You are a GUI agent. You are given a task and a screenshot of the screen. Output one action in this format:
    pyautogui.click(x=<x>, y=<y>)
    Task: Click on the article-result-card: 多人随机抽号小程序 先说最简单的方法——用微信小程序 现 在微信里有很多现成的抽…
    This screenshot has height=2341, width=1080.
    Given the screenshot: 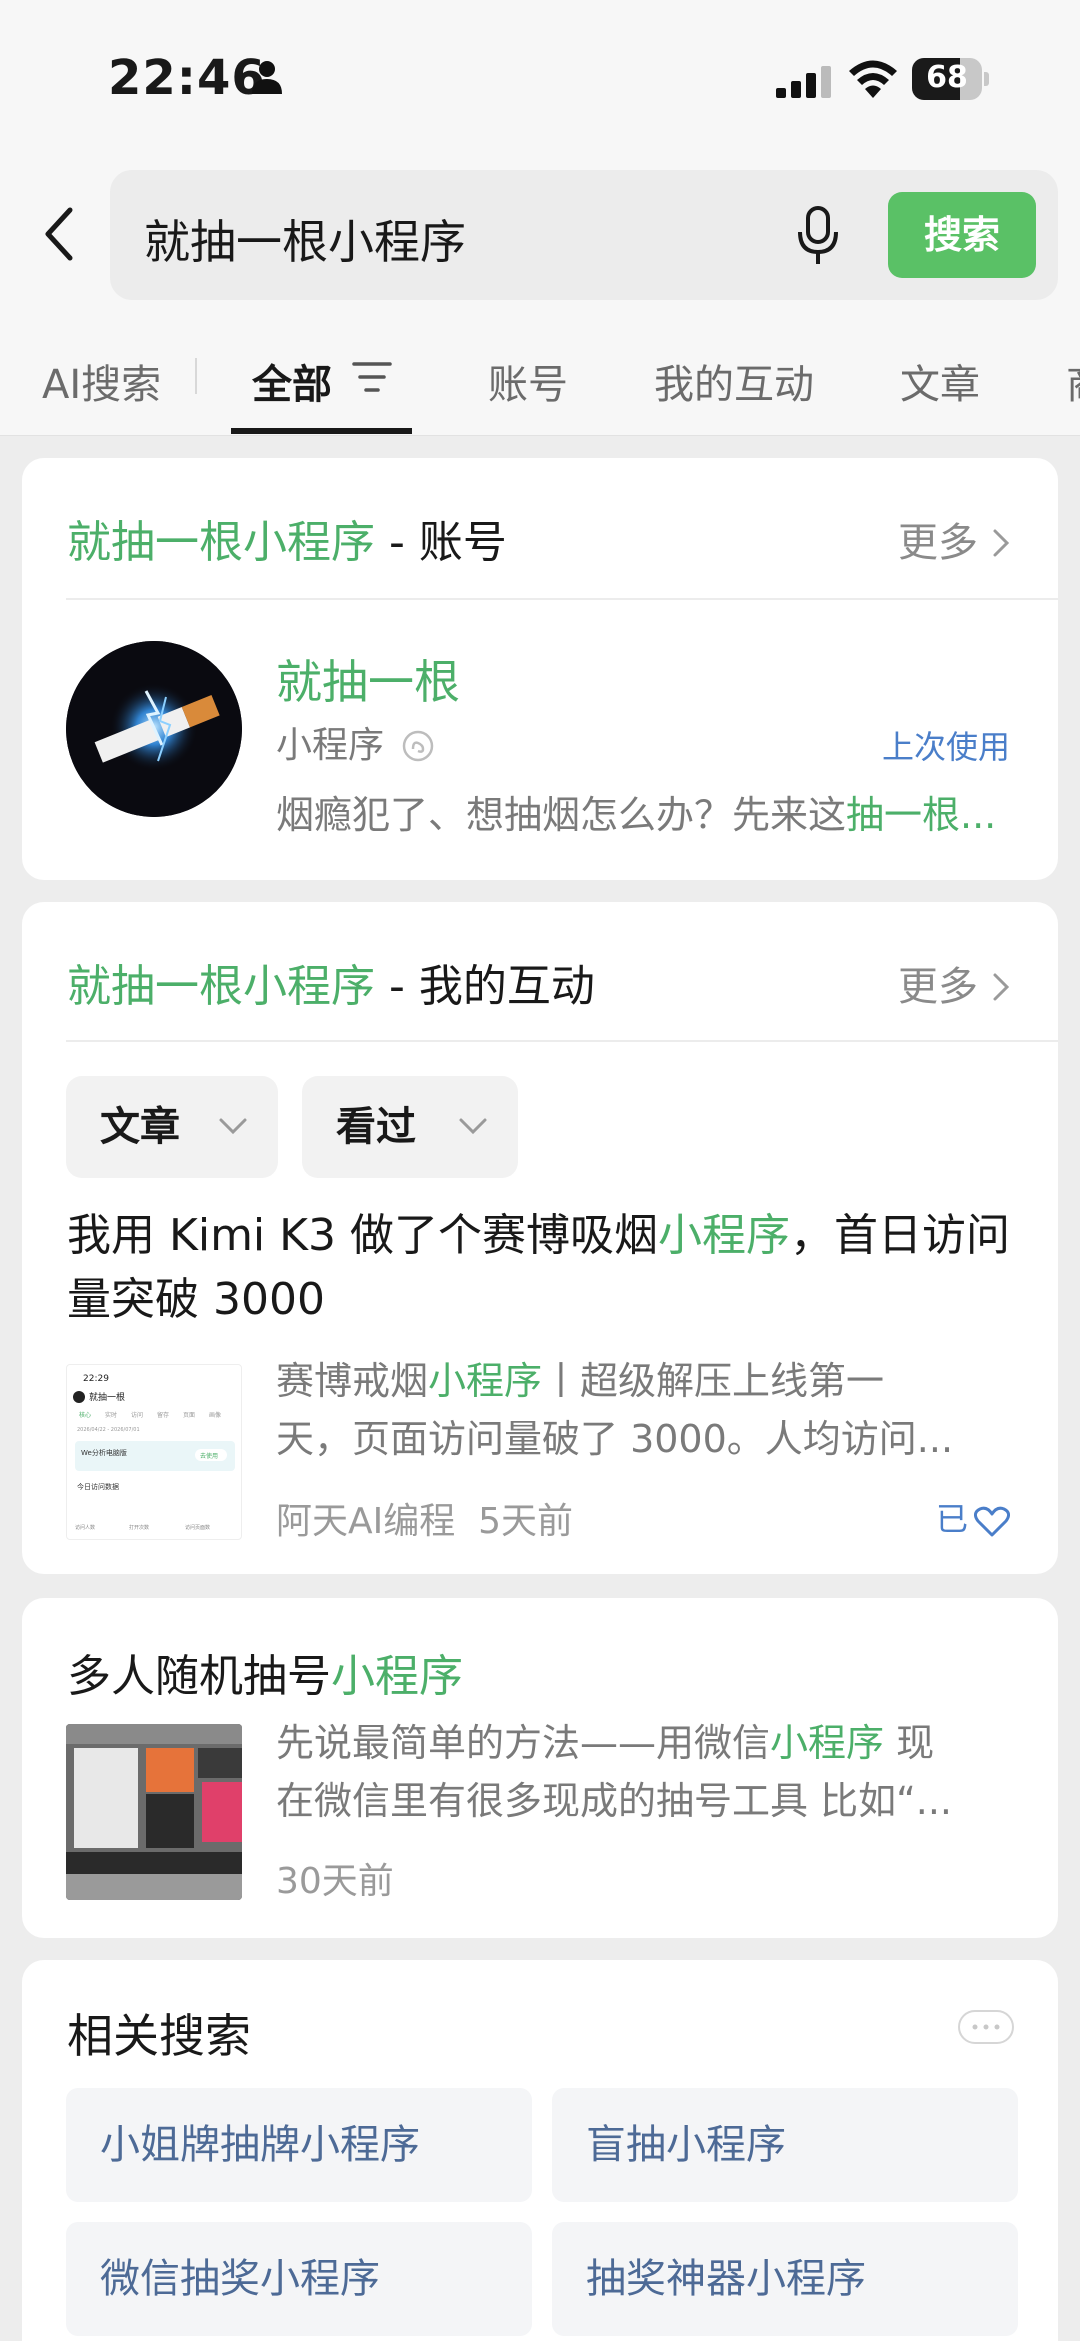 What is the action you would take?
    pyautogui.click(x=540, y=1768)
    